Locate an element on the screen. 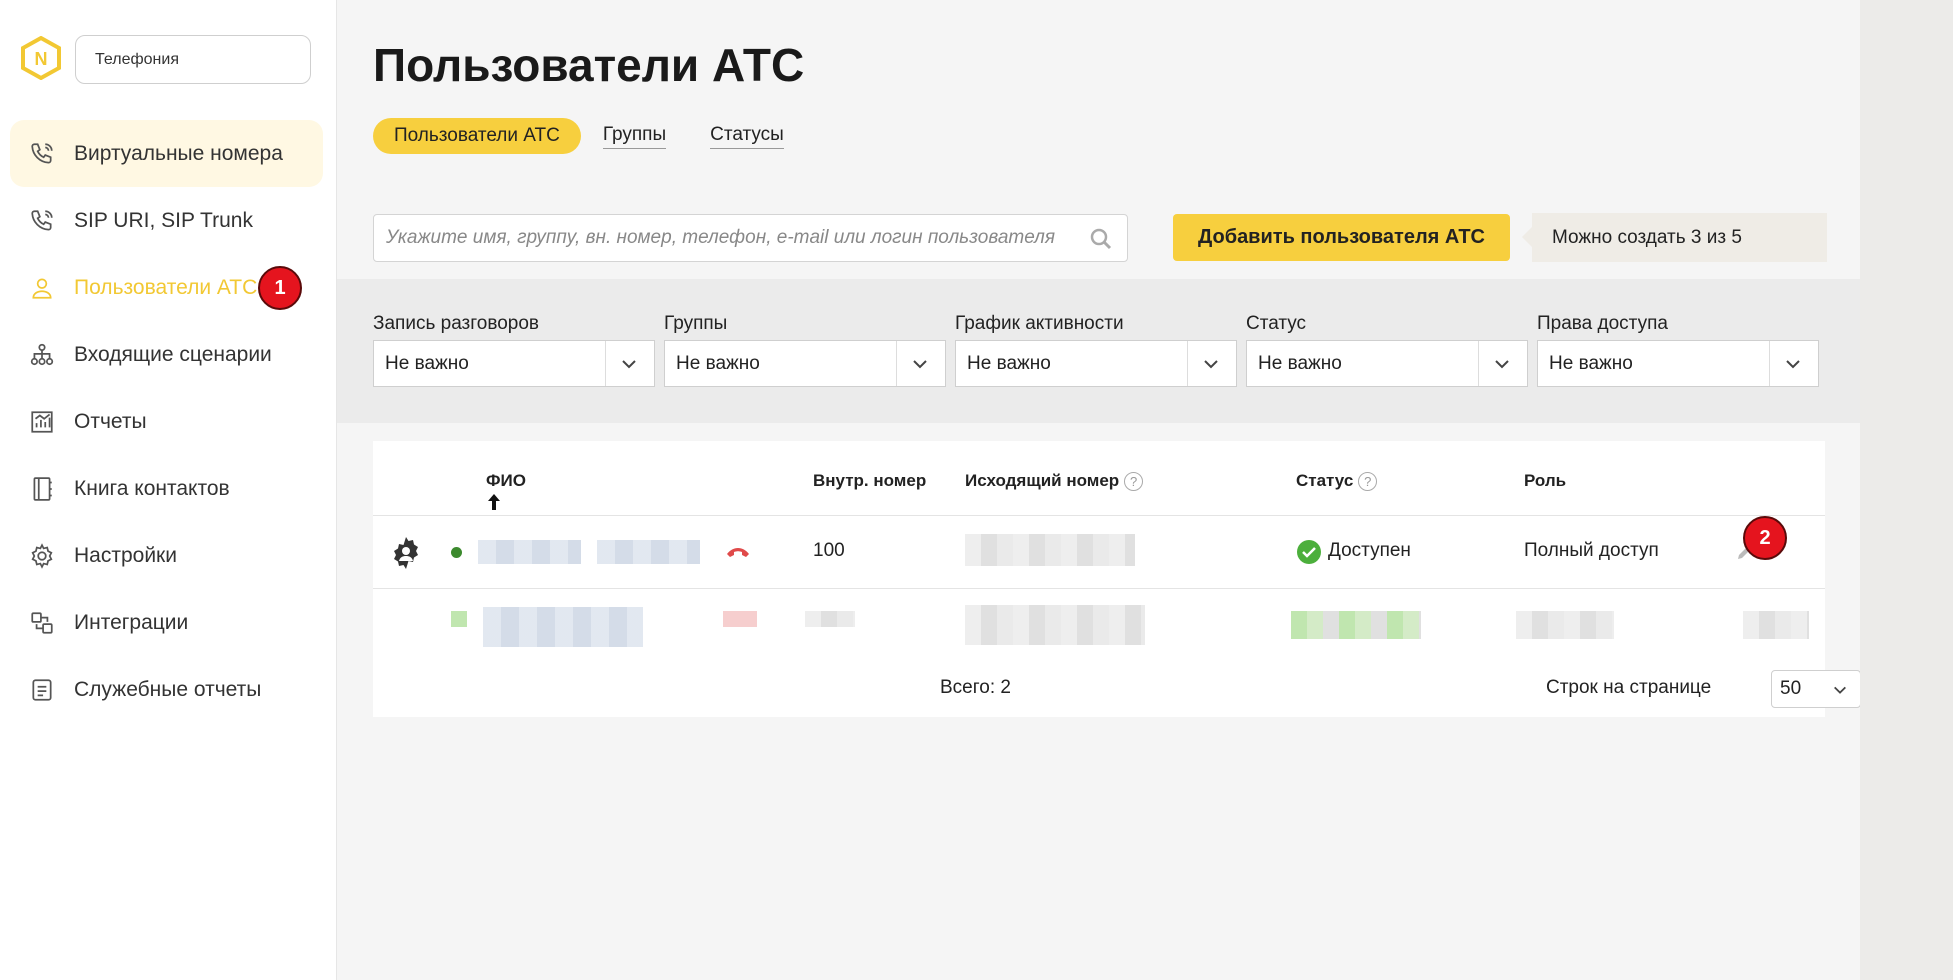 The width and height of the screenshot is (1953, 980). hierarchy-icon is located at coordinates (42, 355).